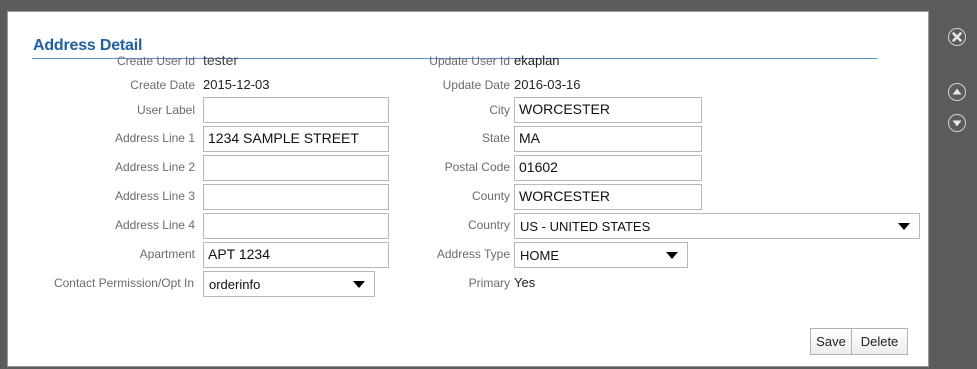 The width and height of the screenshot is (977, 369). I want to click on address-type-label: Address Type, so click(473, 254).